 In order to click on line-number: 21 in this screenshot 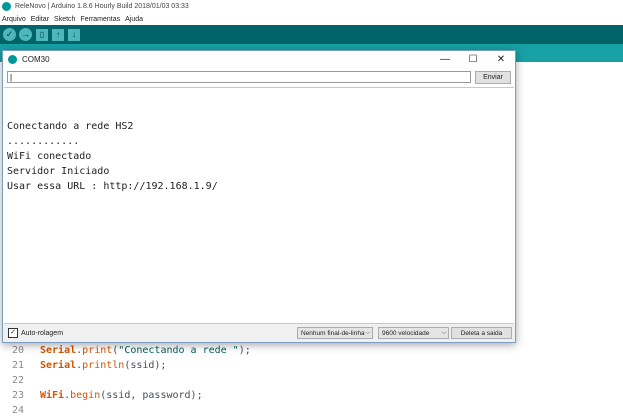, I will do `click(17, 365)`.